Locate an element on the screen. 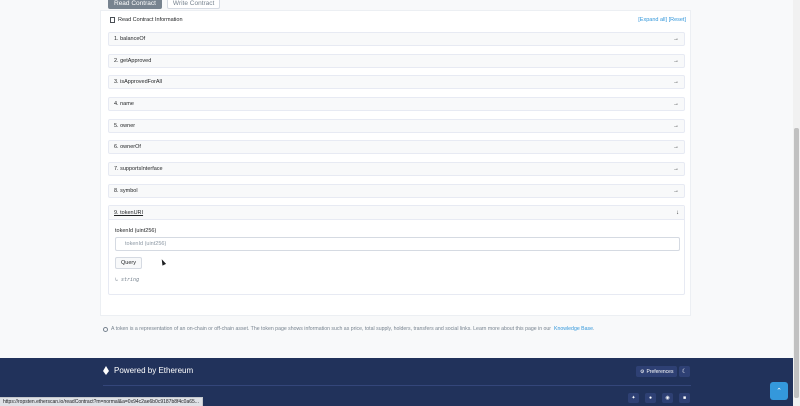  powered-by: Powered by Ethereum is located at coordinates (148, 370).